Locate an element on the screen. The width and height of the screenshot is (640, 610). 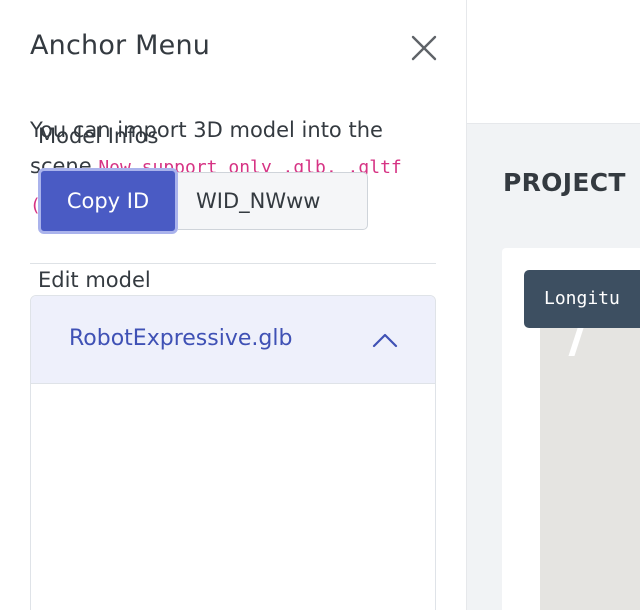
model-accordion-header: RobotExpressive.glb is located at coordinates (233, 340).